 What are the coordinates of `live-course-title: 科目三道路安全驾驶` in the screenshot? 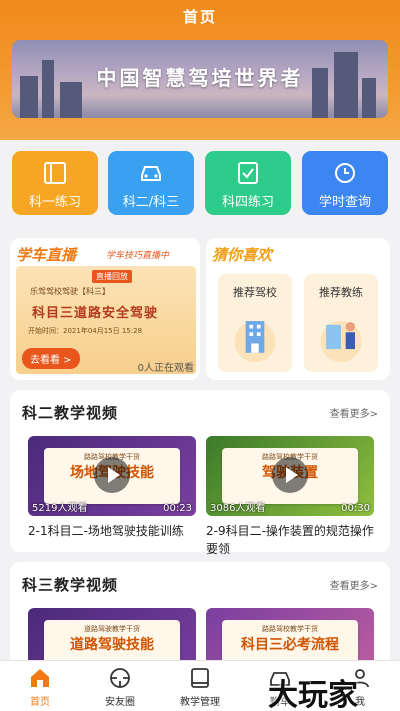 It's located at (95, 313).